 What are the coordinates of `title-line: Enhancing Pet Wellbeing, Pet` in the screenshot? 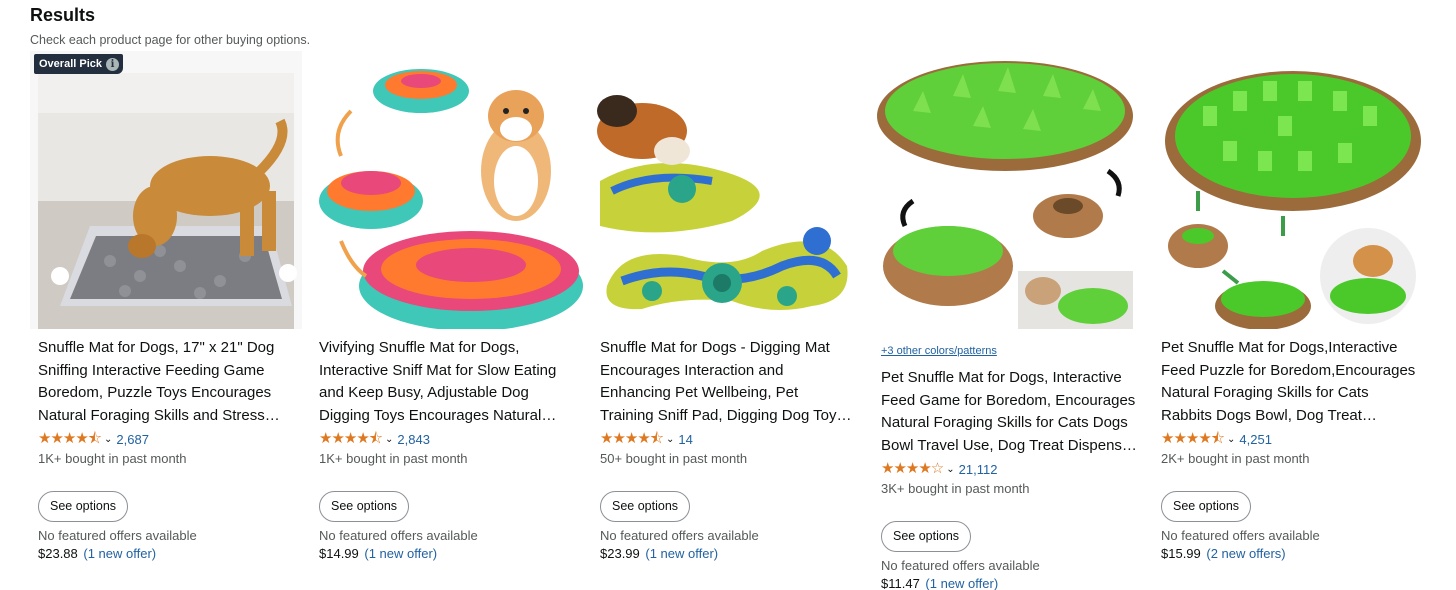 It's located at (699, 392).